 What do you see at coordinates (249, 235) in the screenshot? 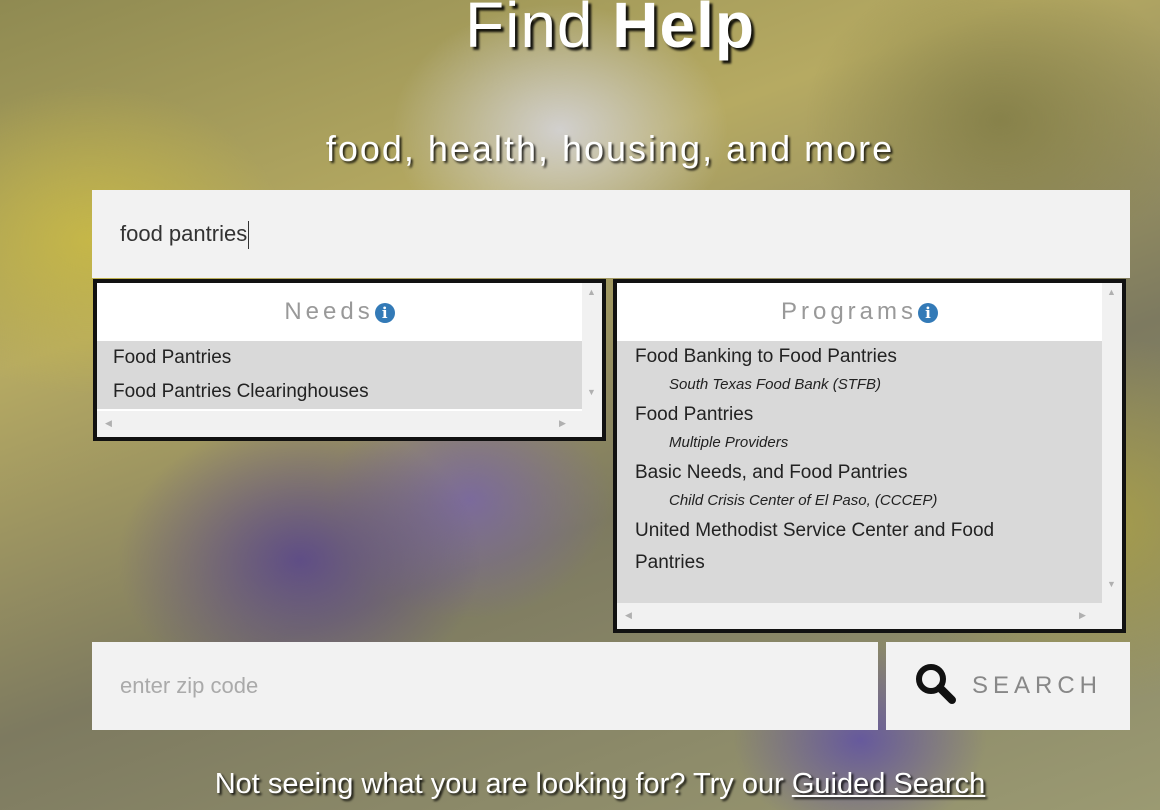
I see `text-cursor` at bounding box center [249, 235].